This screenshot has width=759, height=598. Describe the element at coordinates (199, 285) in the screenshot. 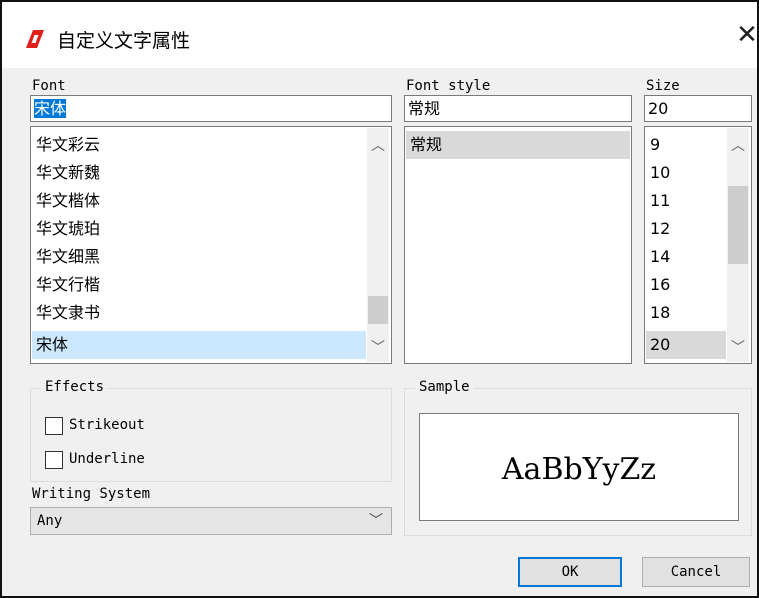

I see `list-item: 华文行楷` at that location.